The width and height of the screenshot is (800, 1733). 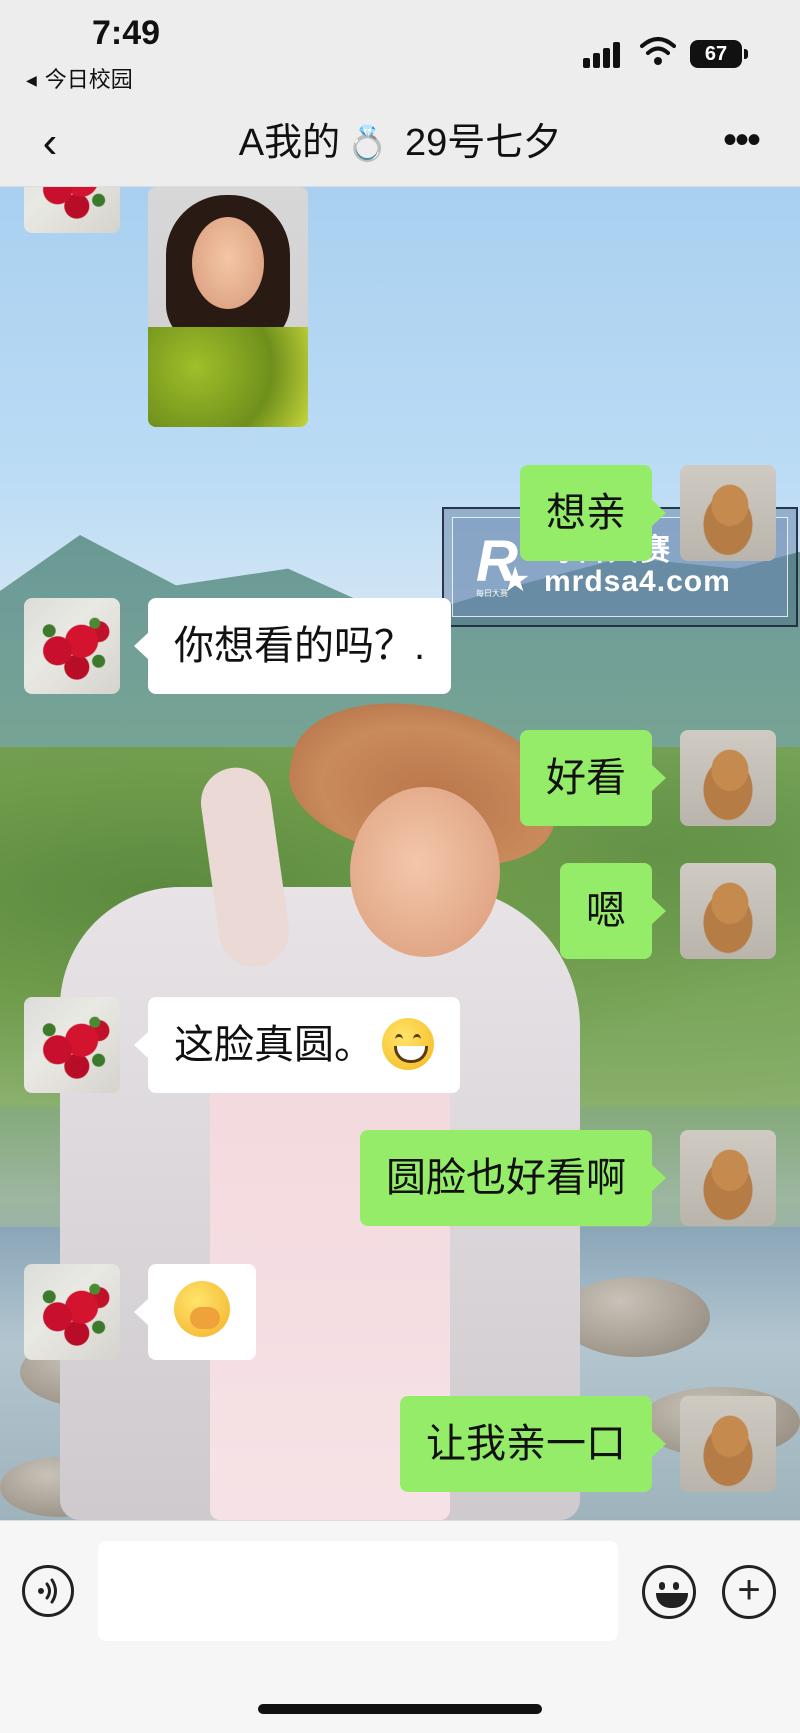 What do you see at coordinates (400, 515) in the screenshot?
I see `message-row: 想亲` at bounding box center [400, 515].